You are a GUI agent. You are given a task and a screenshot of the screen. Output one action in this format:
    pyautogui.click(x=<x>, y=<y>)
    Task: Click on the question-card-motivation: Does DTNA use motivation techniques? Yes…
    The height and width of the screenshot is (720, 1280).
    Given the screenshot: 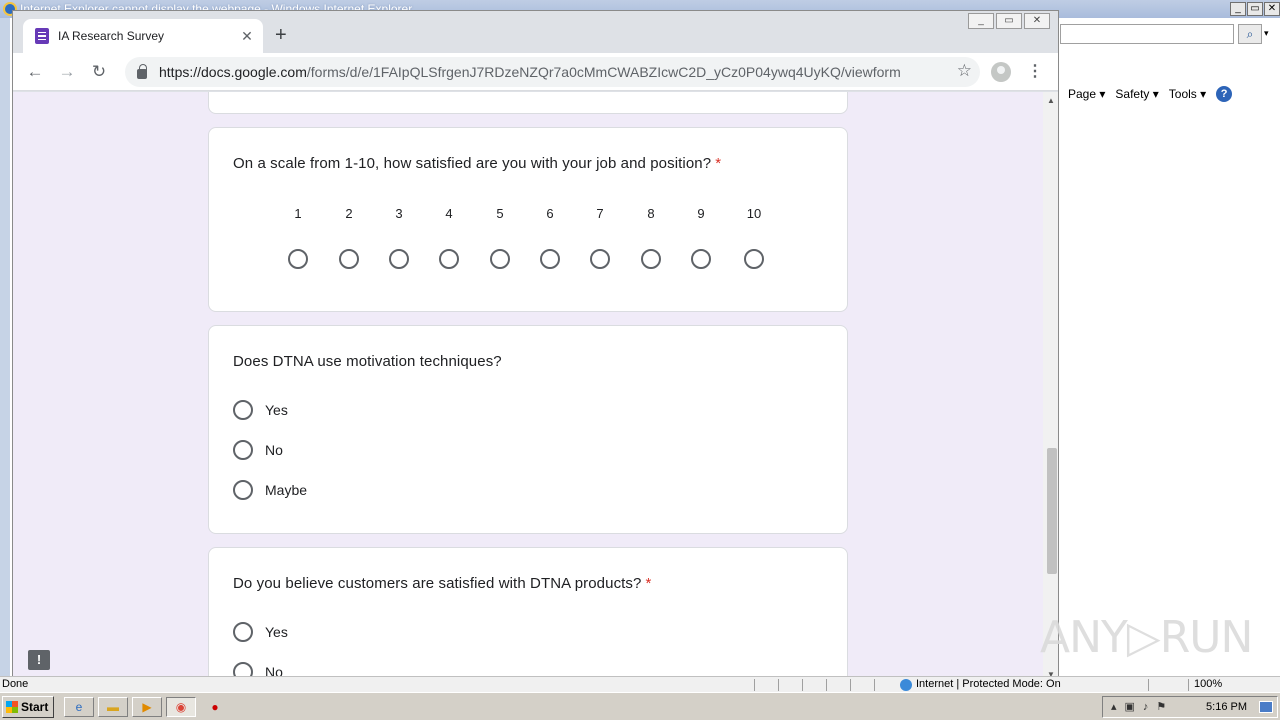 What is the action you would take?
    pyautogui.click(x=528, y=429)
    